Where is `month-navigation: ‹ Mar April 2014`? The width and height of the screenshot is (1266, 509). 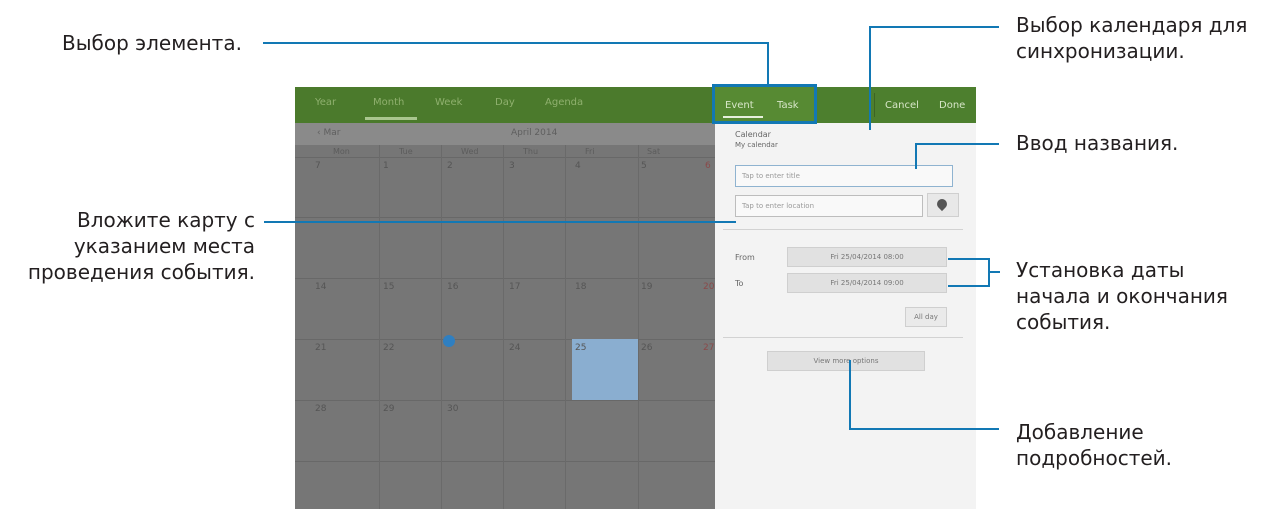 month-navigation: ‹ Mar April 2014 is located at coordinates (505, 134).